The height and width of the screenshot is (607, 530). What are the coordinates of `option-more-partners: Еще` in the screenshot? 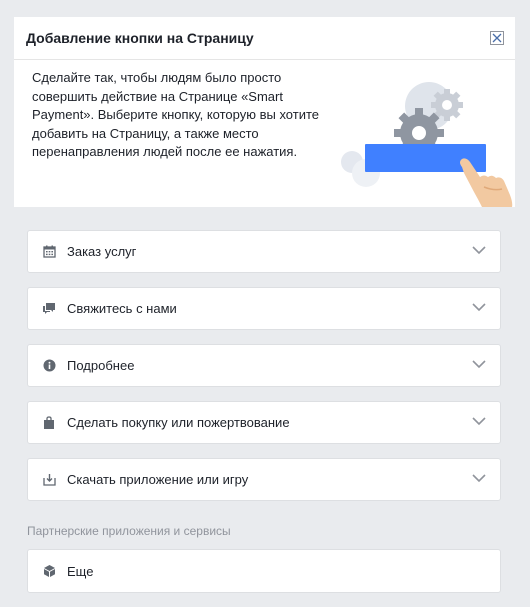 It's located at (264, 571).